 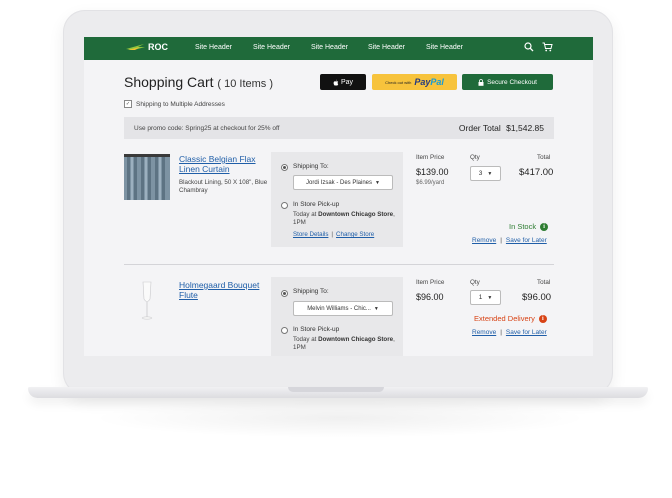 I want to click on stock-status: Extended Delivery i, so click(x=510, y=318).